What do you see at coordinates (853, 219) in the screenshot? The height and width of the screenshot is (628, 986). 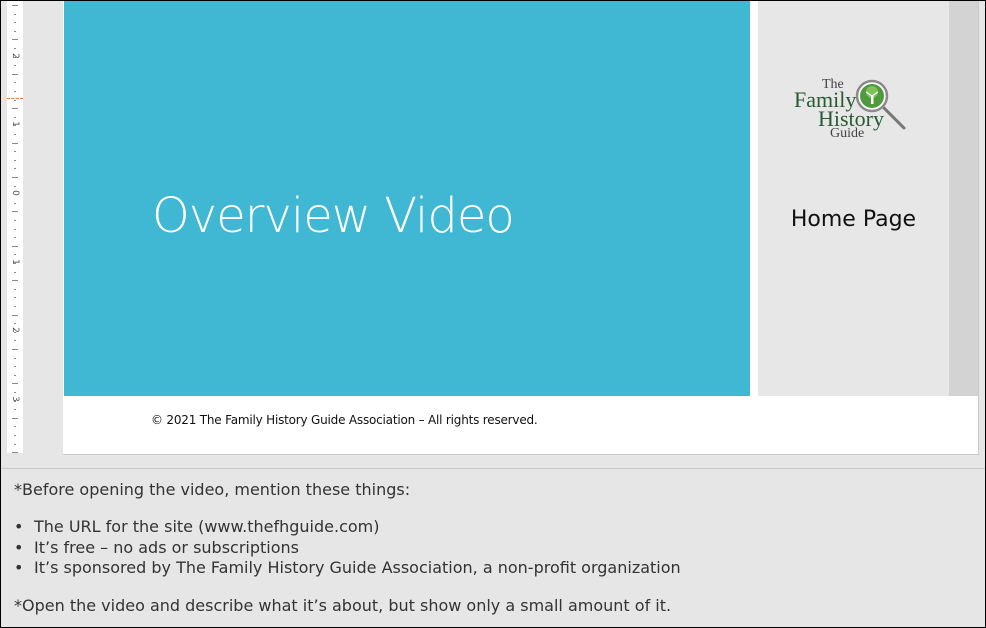 I see `home-page-label: Home Page` at bounding box center [853, 219].